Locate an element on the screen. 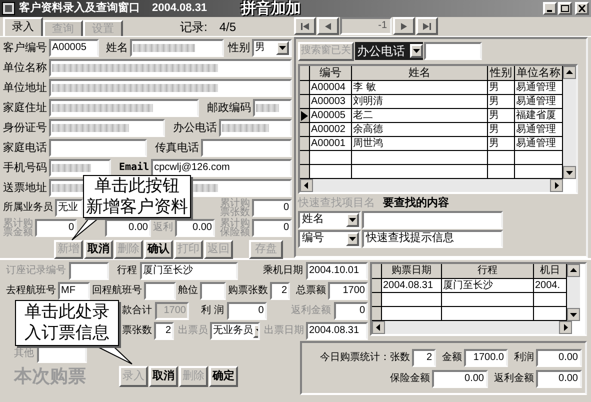 This screenshot has height=402, width=591. table-cell: 周世鸿 is located at coordinates (420, 143).